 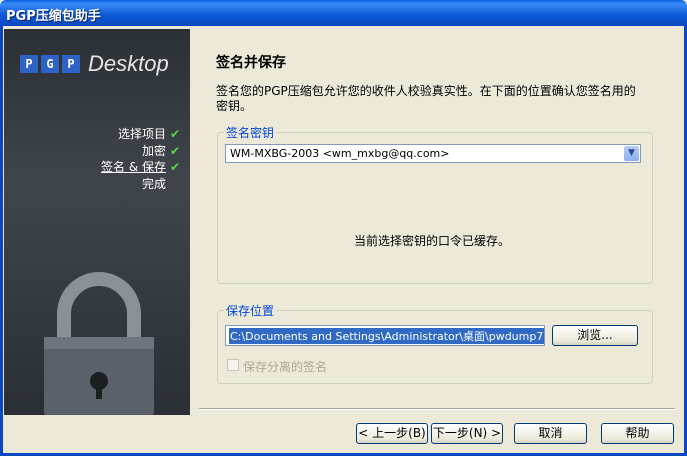 What do you see at coordinates (637, 433) in the screenshot?
I see `help-button: 帮助` at bounding box center [637, 433].